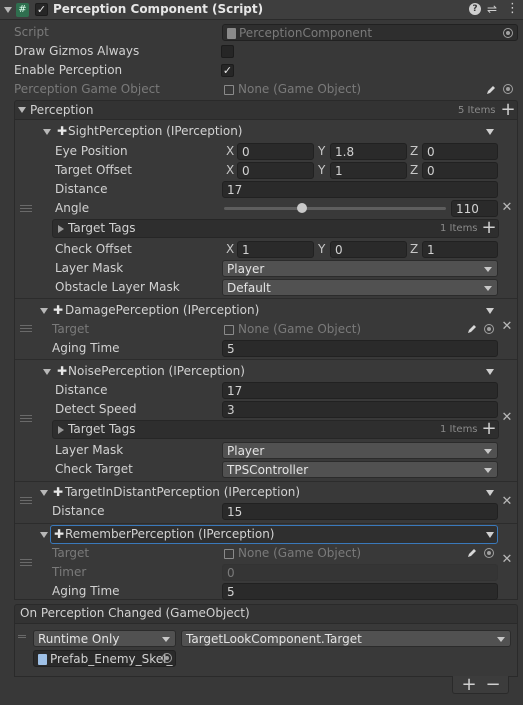 The image size is (523, 705). I want to click on noise-type-dropdown, so click(488, 371).